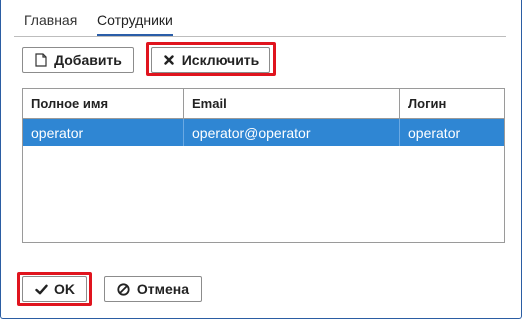  What do you see at coordinates (103, 132) in the screenshot?
I see `cell-full-name: operator` at bounding box center [103, 132].